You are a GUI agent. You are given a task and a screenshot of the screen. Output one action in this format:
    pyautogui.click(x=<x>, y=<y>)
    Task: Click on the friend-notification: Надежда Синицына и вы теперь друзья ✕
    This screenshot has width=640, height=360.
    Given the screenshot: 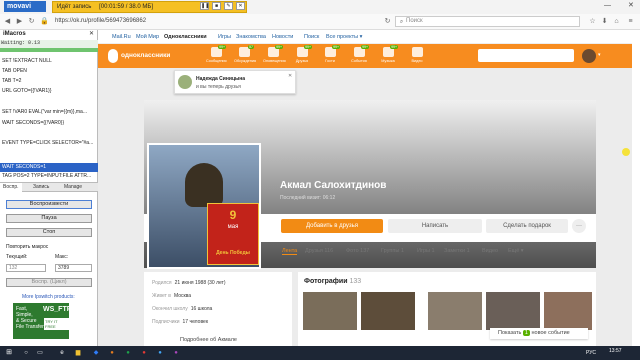 What is the action you would take?
    pyautogui.click(x=235, y=82)
    